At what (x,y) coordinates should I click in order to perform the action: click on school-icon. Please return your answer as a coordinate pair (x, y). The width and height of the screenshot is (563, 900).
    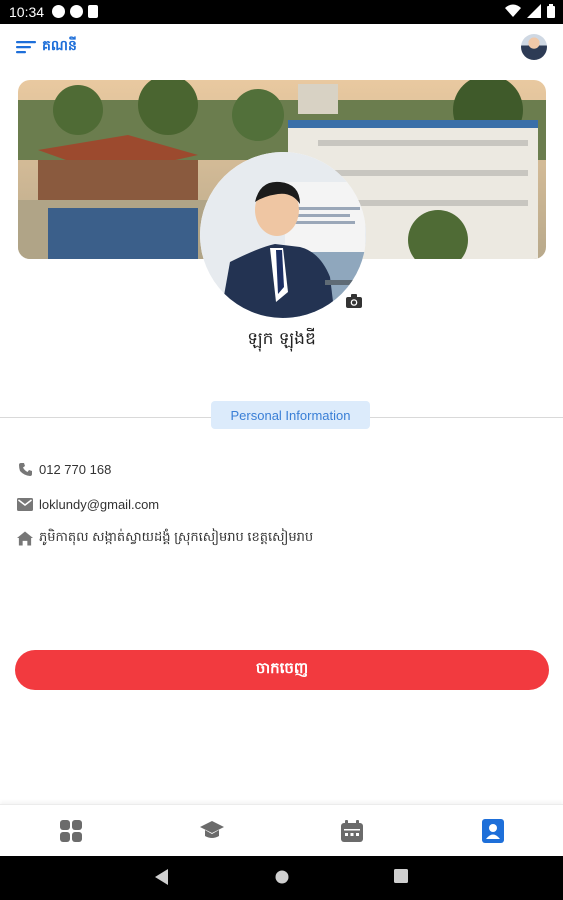
    Looking at the image, I should click on (212, 829).